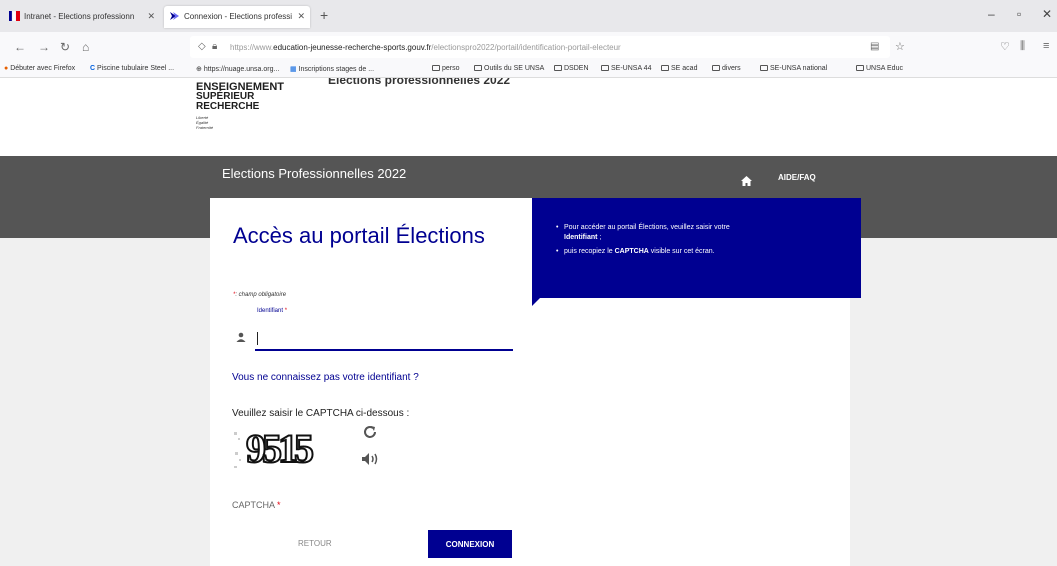 The height and width of the screenshot is (566, 1057). I want to click on bookmark-label: SE-UNSA 44, so click(631, 68).